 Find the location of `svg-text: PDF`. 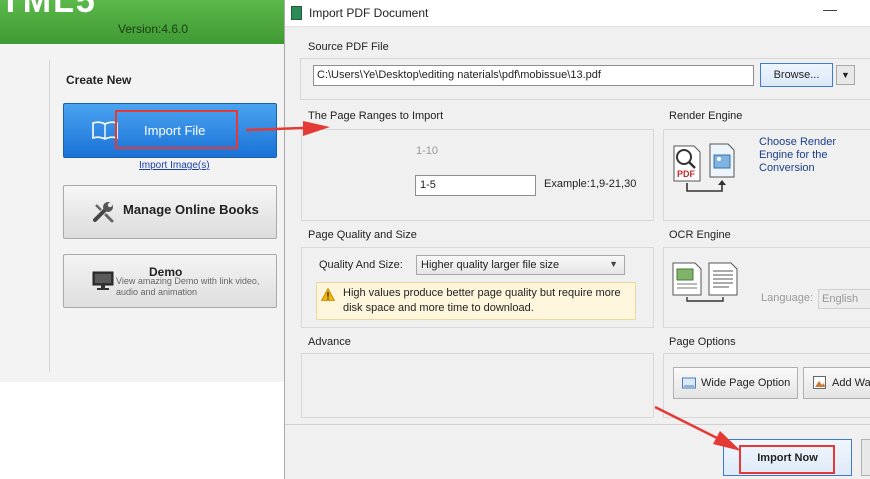

svg-text: PDF is located at coordinates (686, 174).